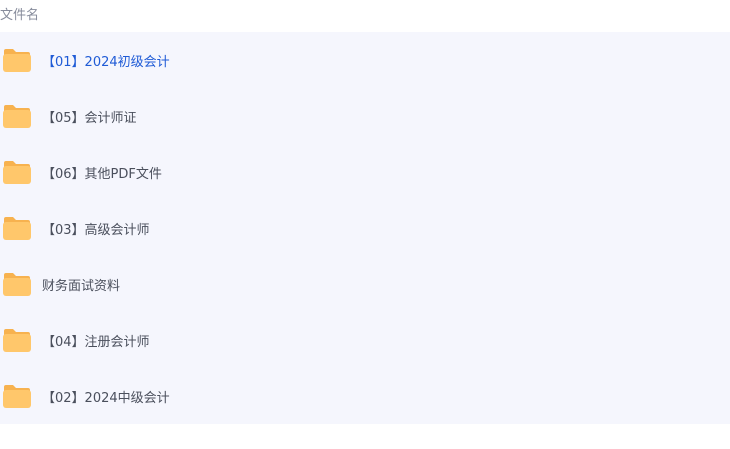 The image size is (730, 449). I want to click on file-row: 【02】2024中级会计, so click(365, 396).